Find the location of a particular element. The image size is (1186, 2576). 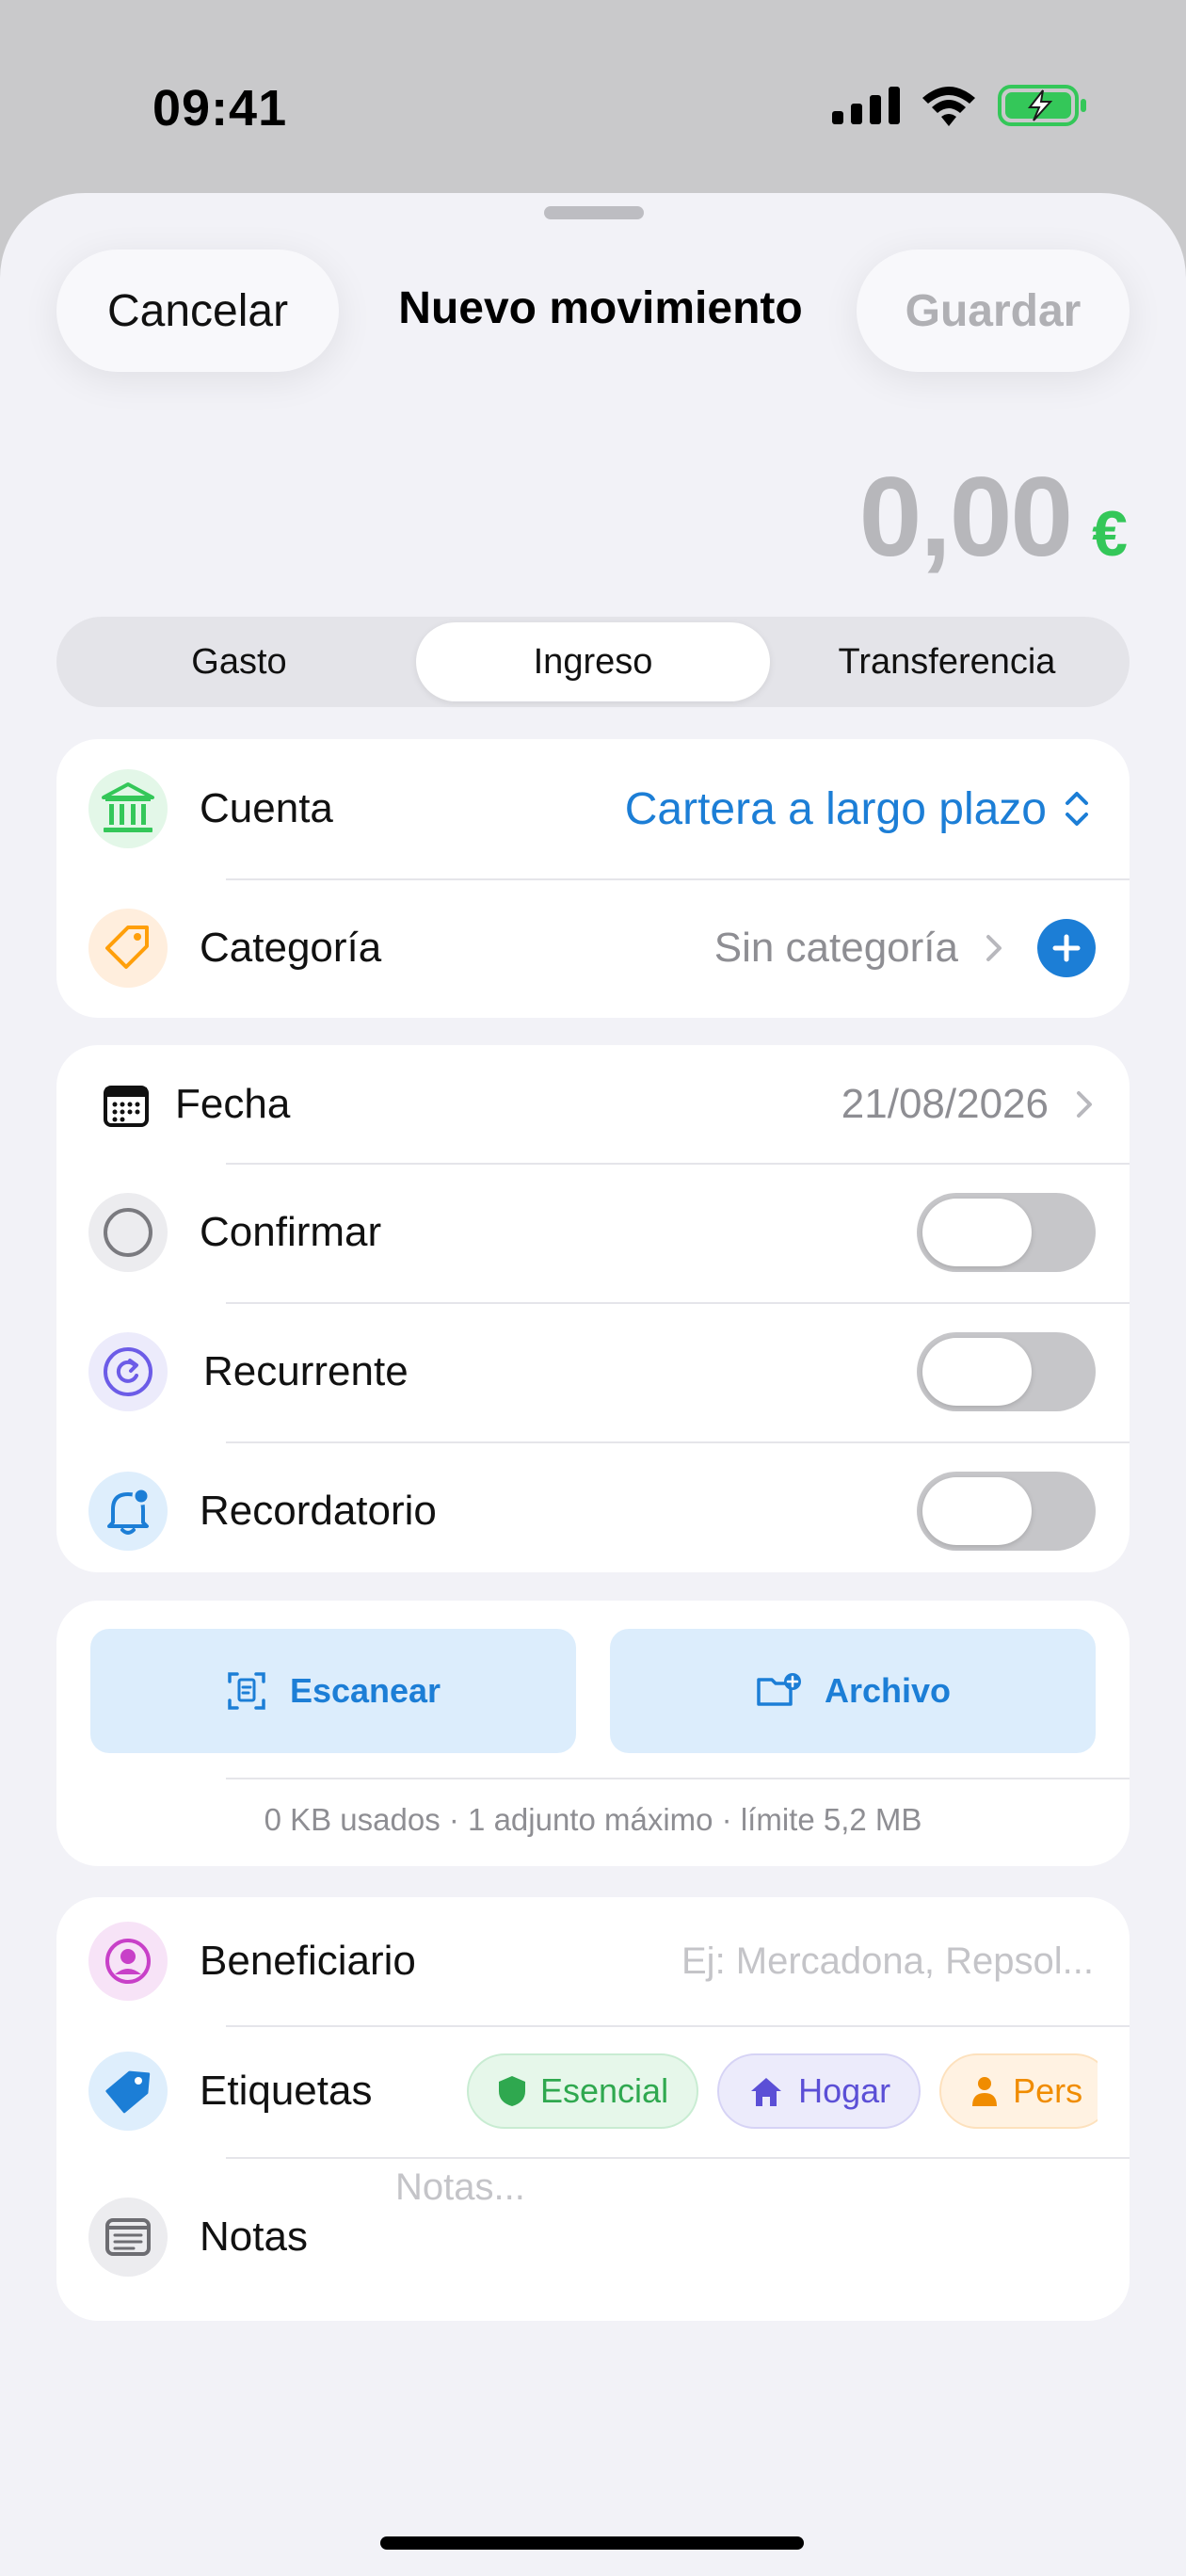

recurring-toggle is located at coordinates (1006, 1371).